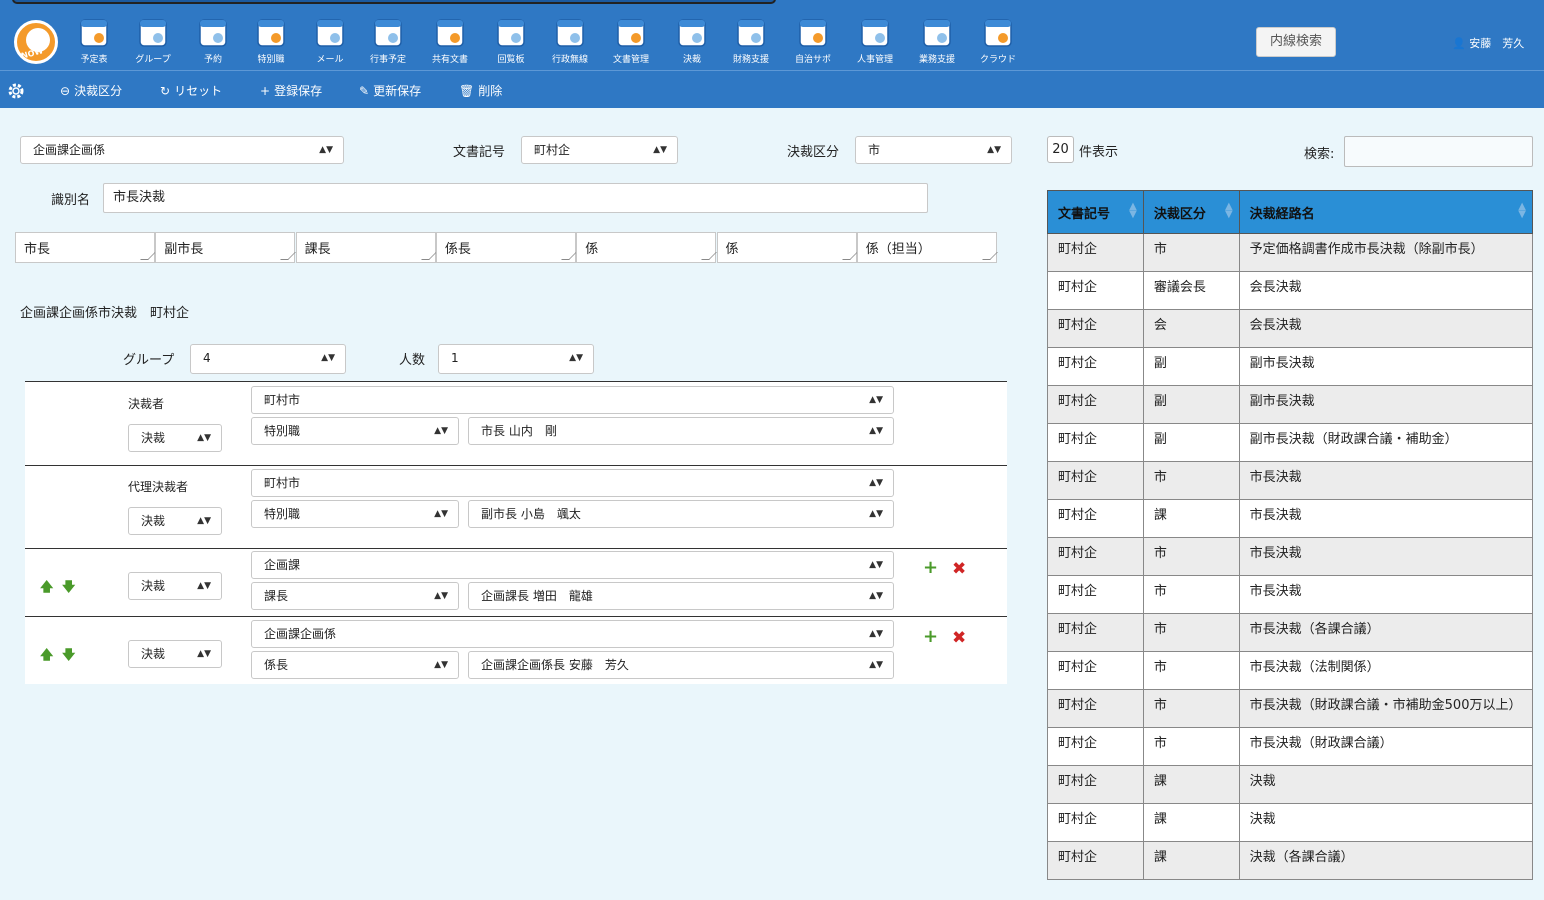  What do you see at coordinates (570, 42) in the screenshot?
I see `nav-item-9: 行政無線` at bounding box center [570, 42].